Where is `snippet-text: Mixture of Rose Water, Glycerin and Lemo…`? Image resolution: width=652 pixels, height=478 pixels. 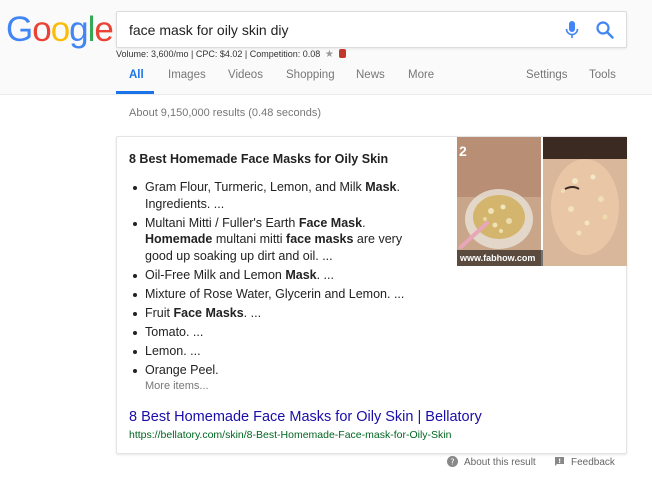 snippet-text: Mixture of Rose Water, Glycerin and Lemo… is located at coordinates (275, 293).